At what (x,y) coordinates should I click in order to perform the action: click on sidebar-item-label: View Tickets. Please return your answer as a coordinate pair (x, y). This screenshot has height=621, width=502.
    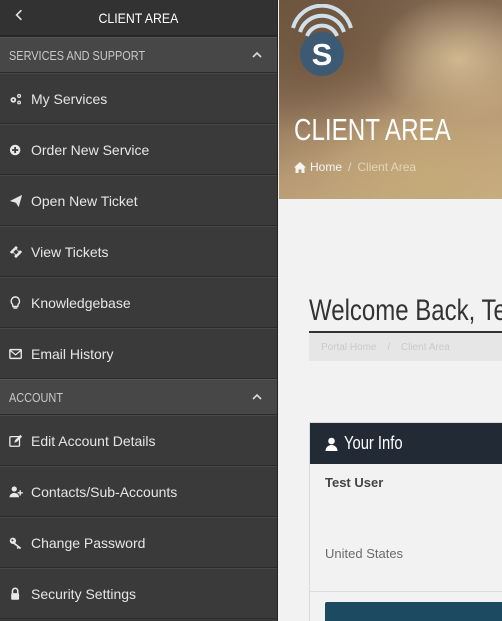
    Looking at the image, I should click on (70, 251).